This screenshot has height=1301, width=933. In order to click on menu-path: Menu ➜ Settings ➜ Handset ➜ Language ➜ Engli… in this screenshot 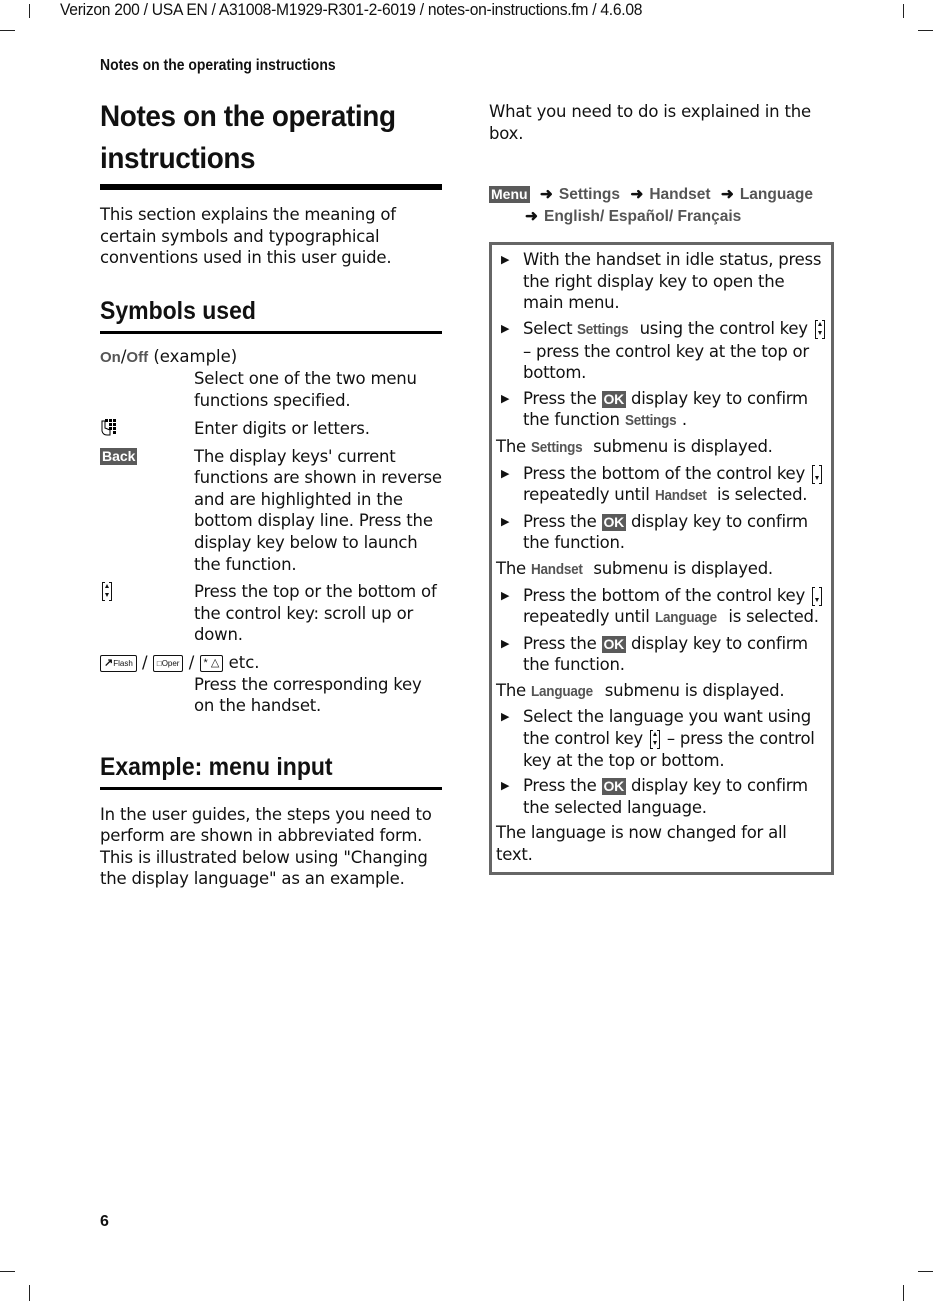, I will do `click(661, 206)`.